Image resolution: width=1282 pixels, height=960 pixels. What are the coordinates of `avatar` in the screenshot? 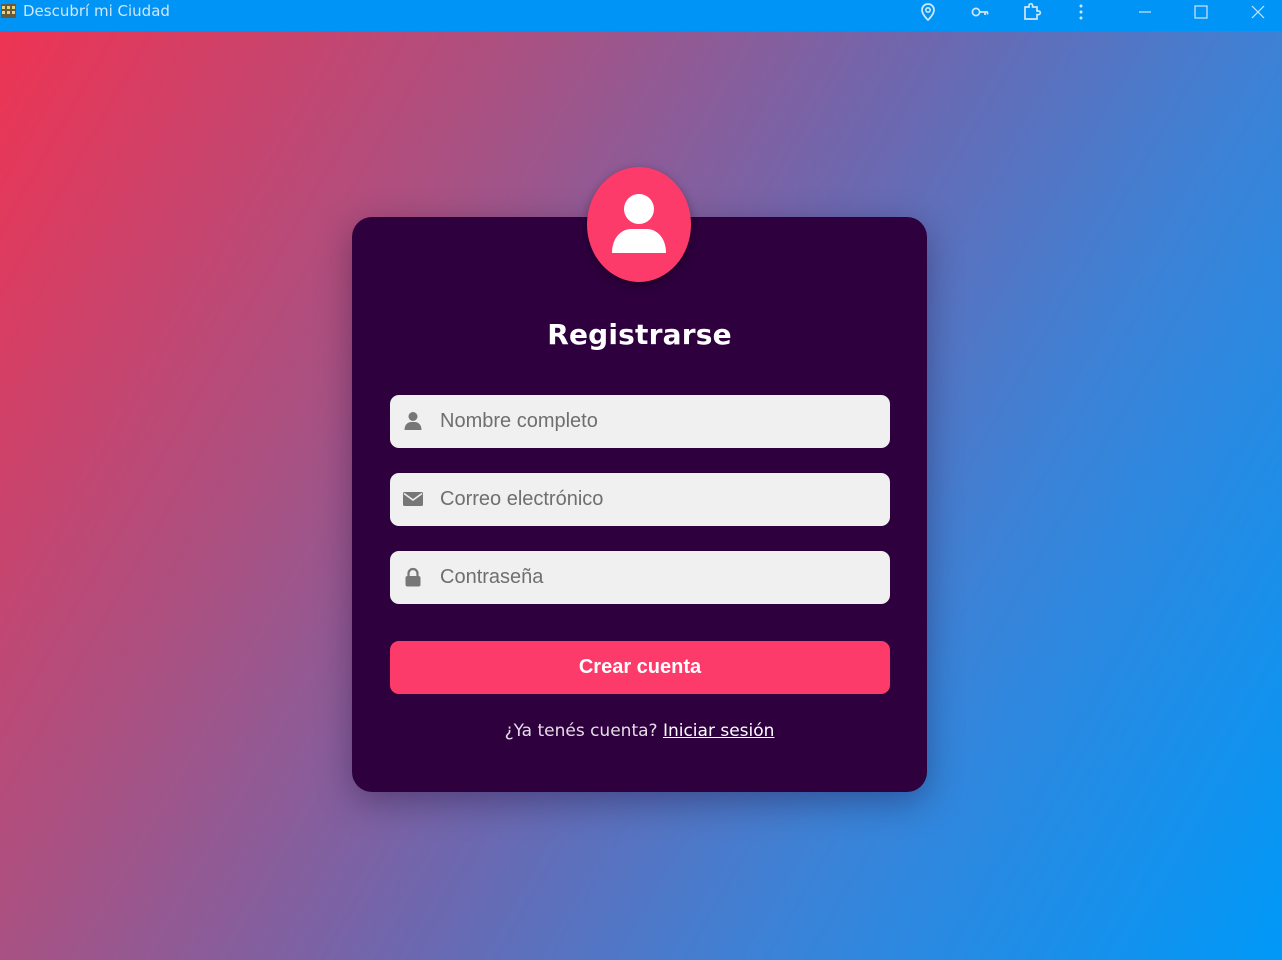 It's located at (639, 224).